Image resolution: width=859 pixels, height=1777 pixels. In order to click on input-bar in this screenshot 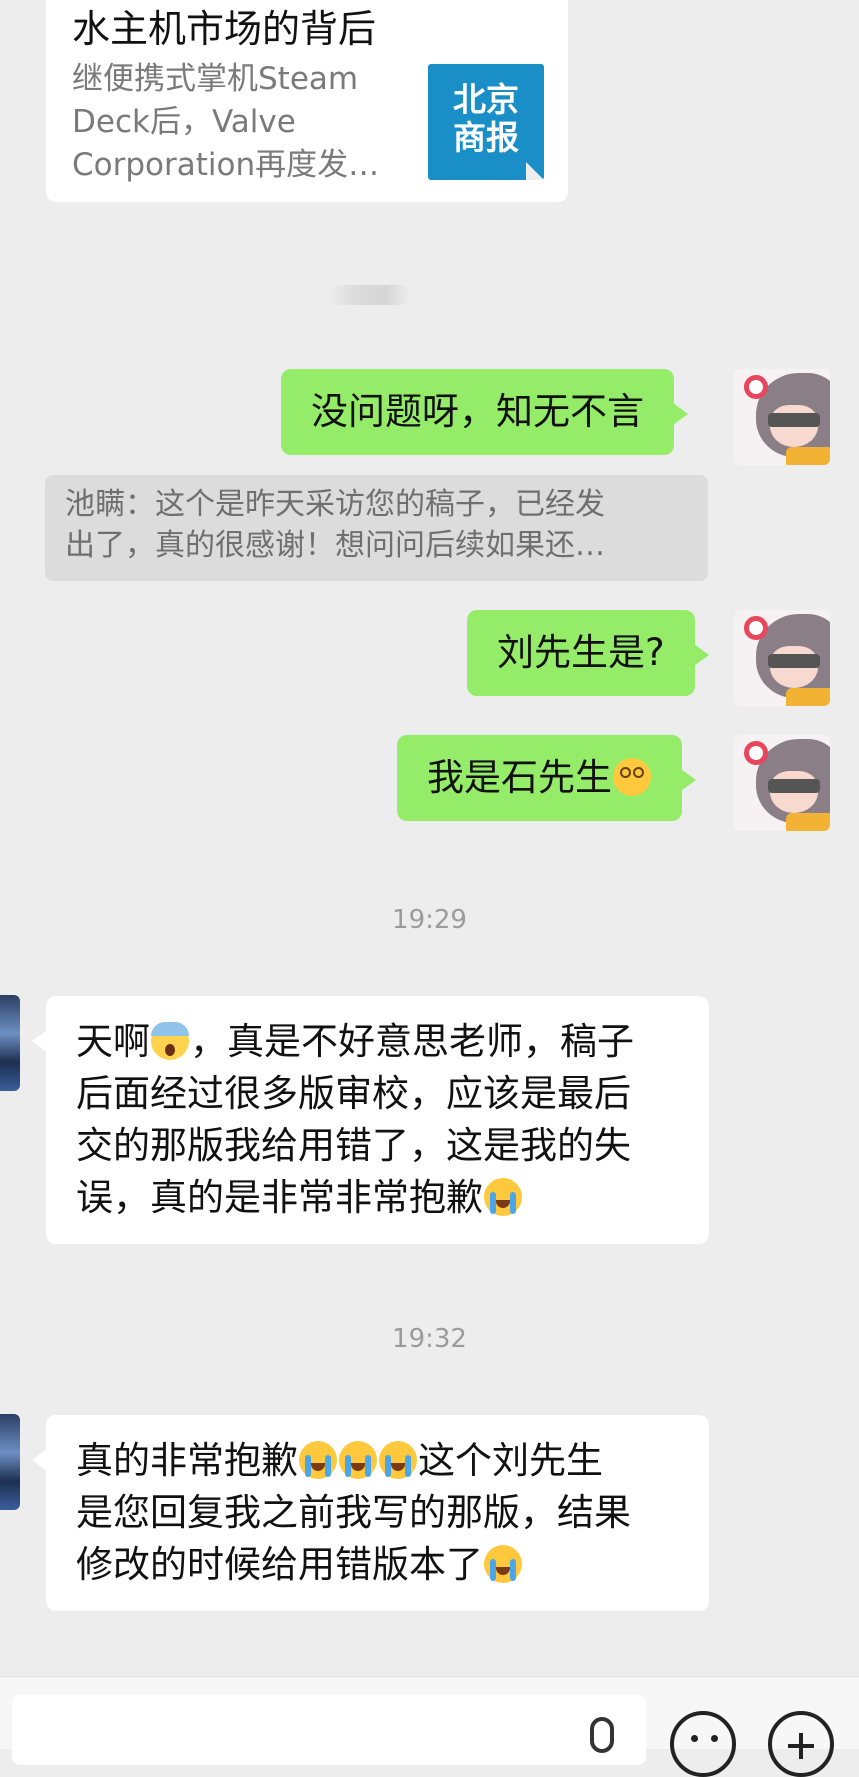, I will do `click(429, 1726)`.